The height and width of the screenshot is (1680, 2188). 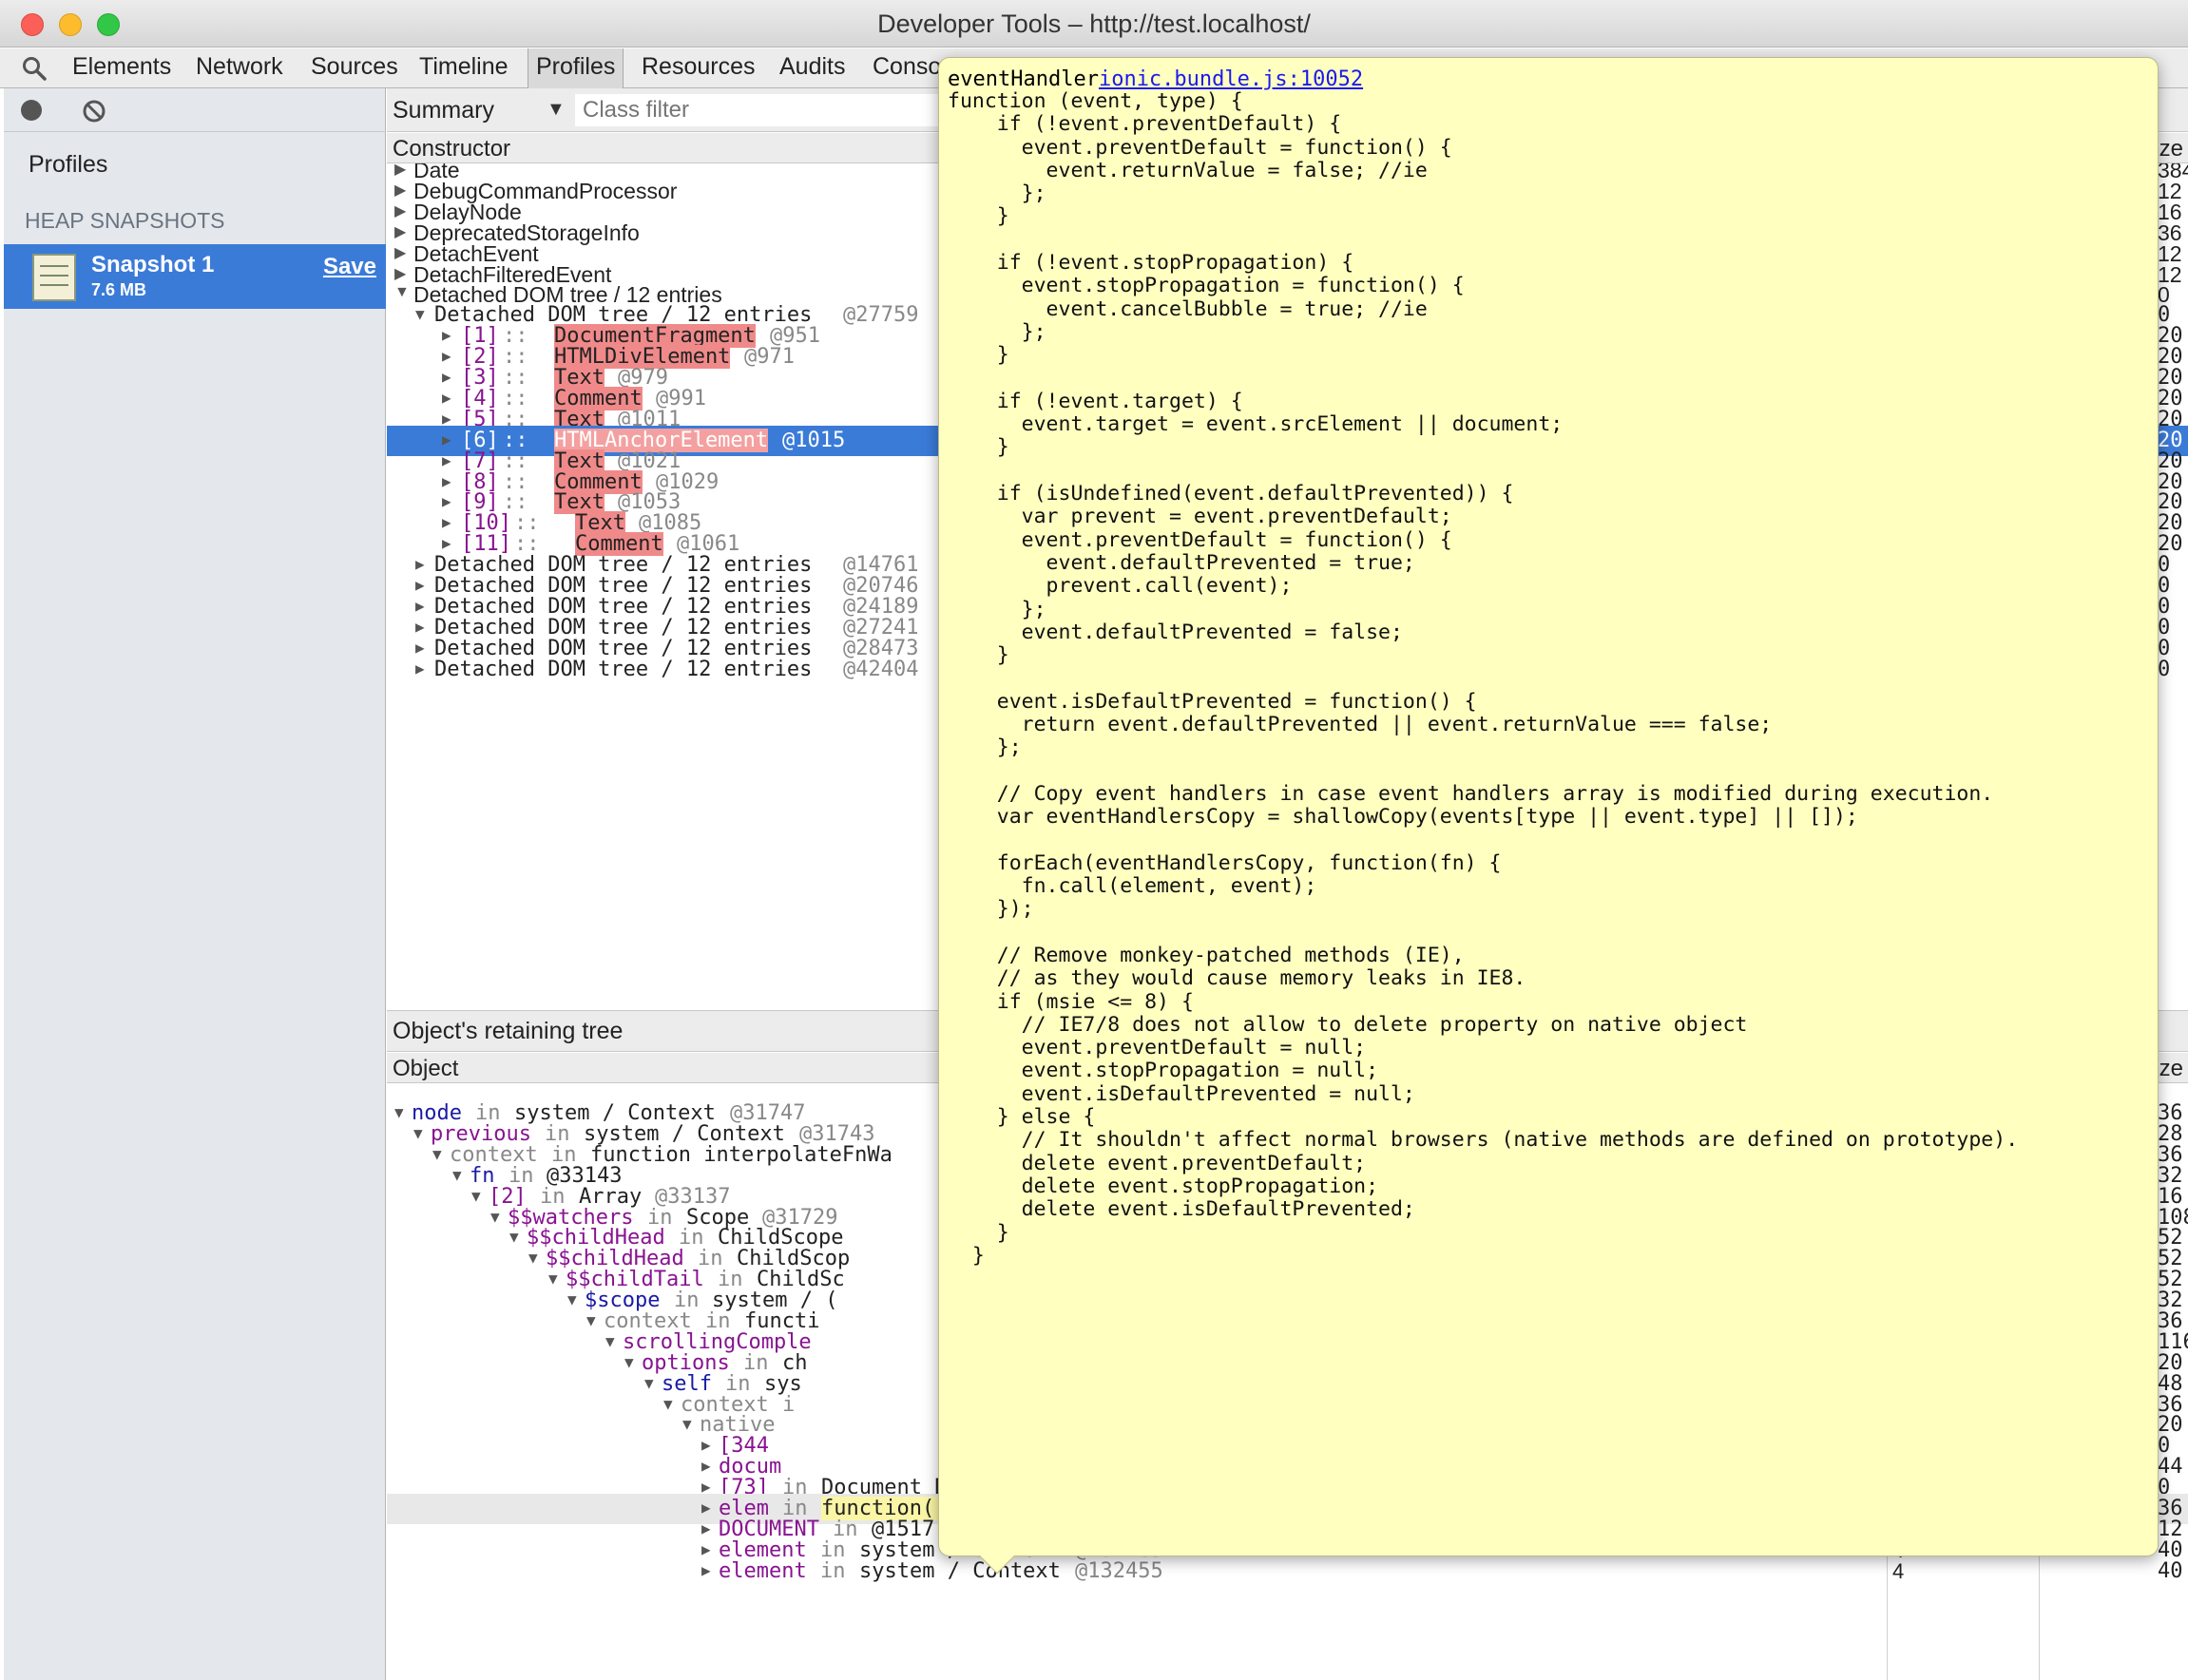 I want to click on window-title: Developer Tools – http://test.localhost/, so click(x=1094, y=24).